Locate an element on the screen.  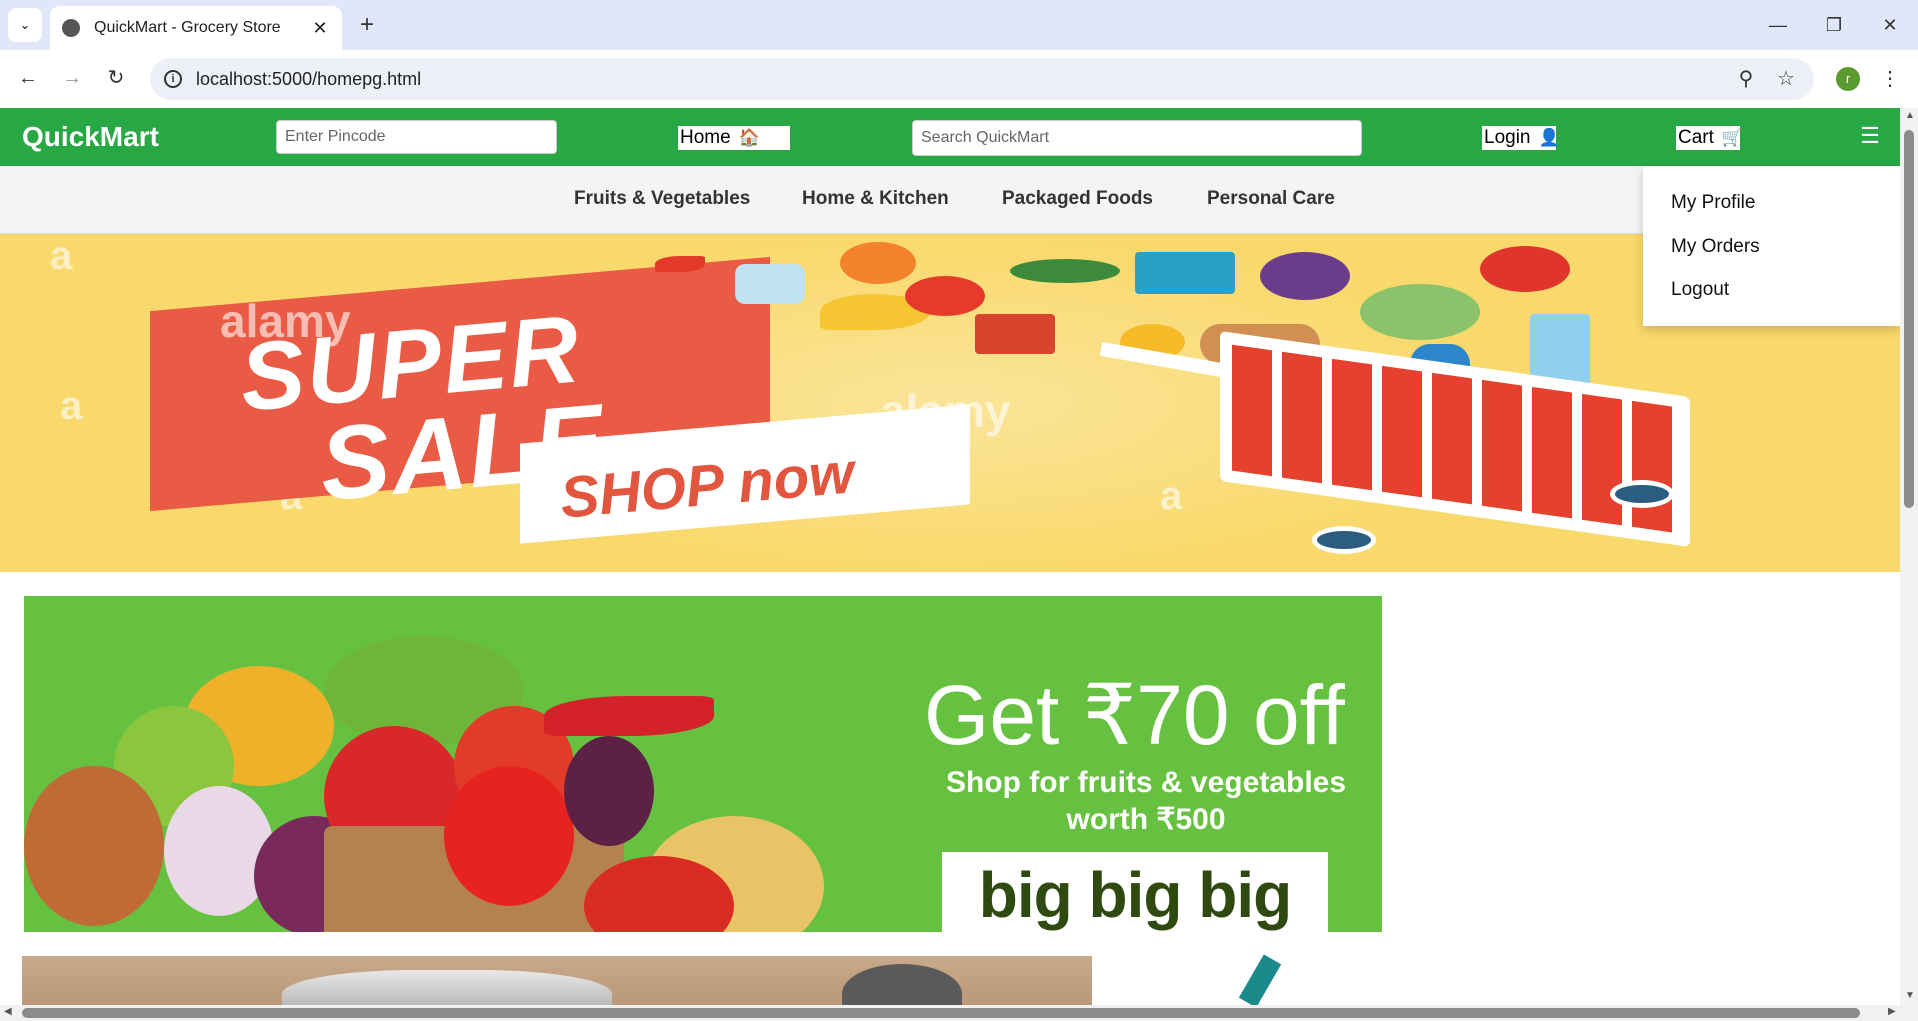
category-personal-care: Personal Care is located at coordinates (1271, 199).